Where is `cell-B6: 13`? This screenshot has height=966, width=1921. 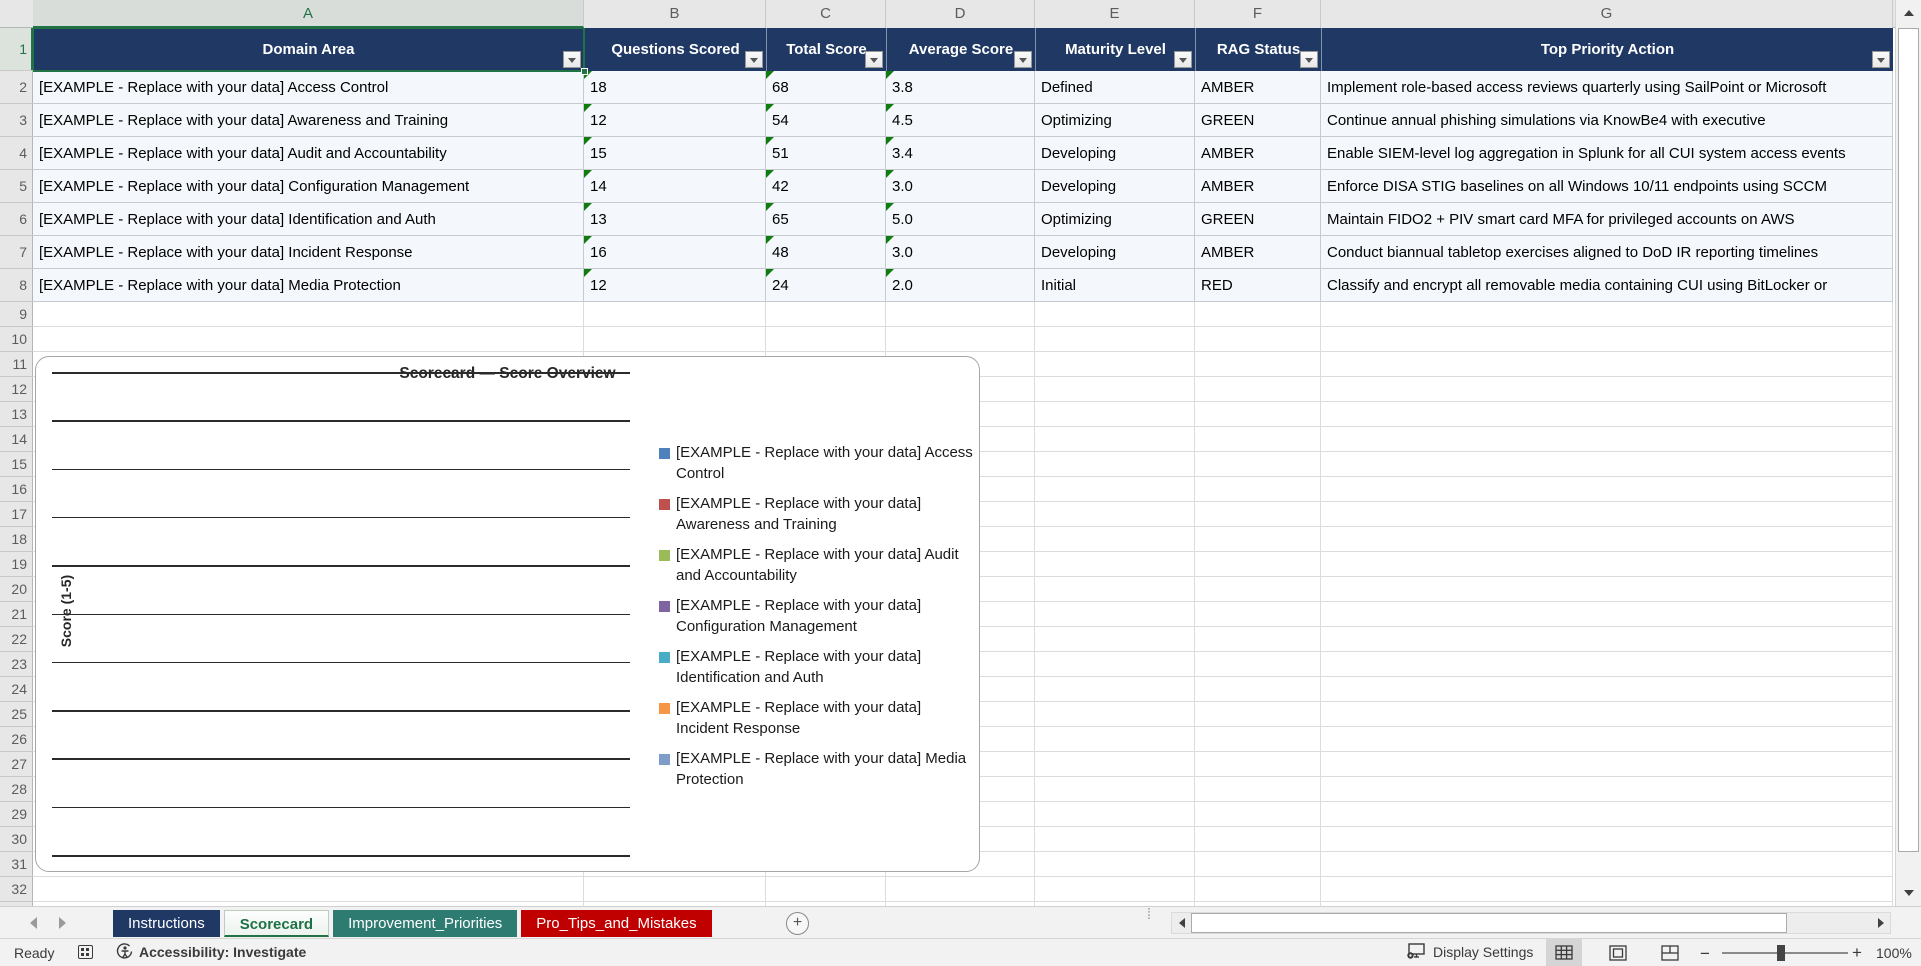
cell-B6: 13 is located at coordinates (675, 219).